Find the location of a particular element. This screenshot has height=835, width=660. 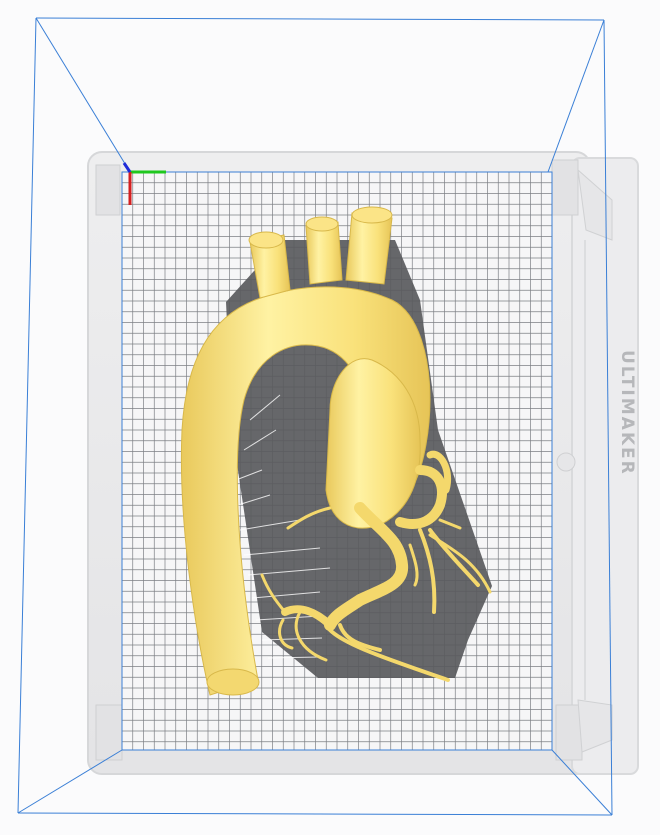

printer-brand-text: ULTIMAKER is located at coordinates (627, 413).